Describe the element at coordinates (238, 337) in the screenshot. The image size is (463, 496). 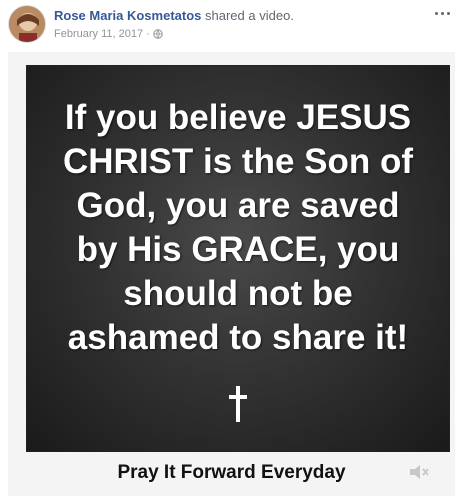
I see `poster-line: ashamed to share it!` at that location.